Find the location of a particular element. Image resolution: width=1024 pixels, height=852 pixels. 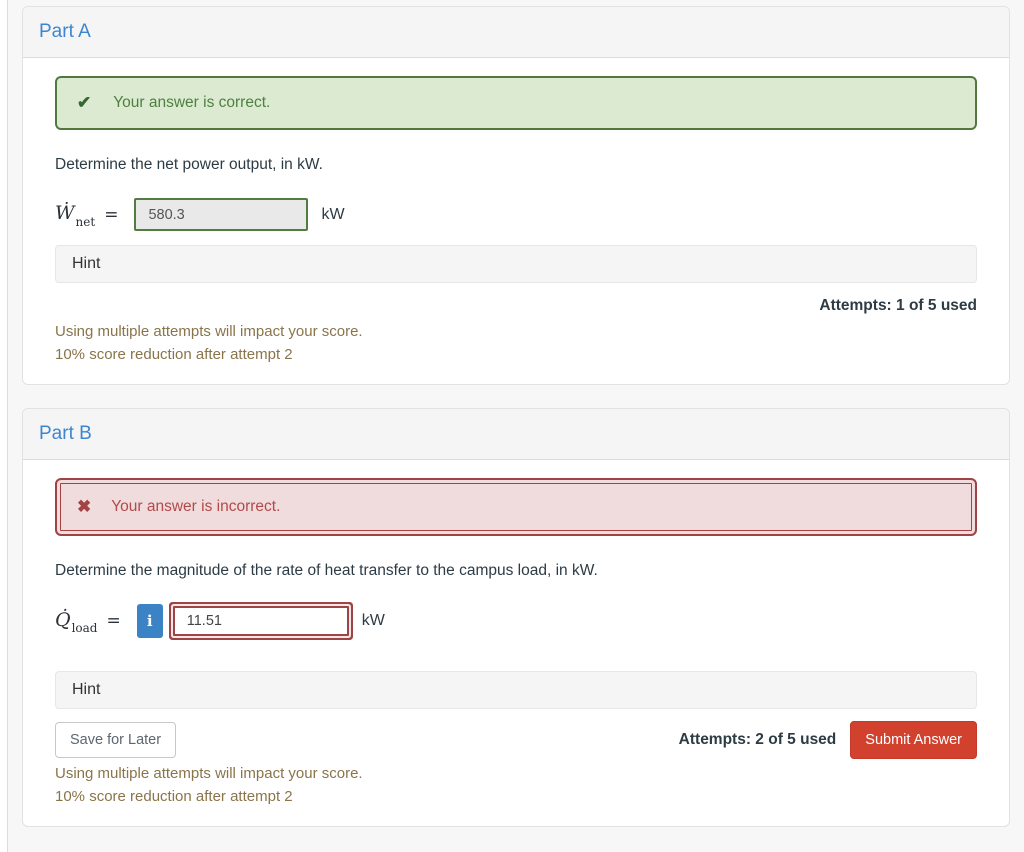

part-b-attempts-counter: Attempts: 2 of 5 used is located at coordinates (757, 739).